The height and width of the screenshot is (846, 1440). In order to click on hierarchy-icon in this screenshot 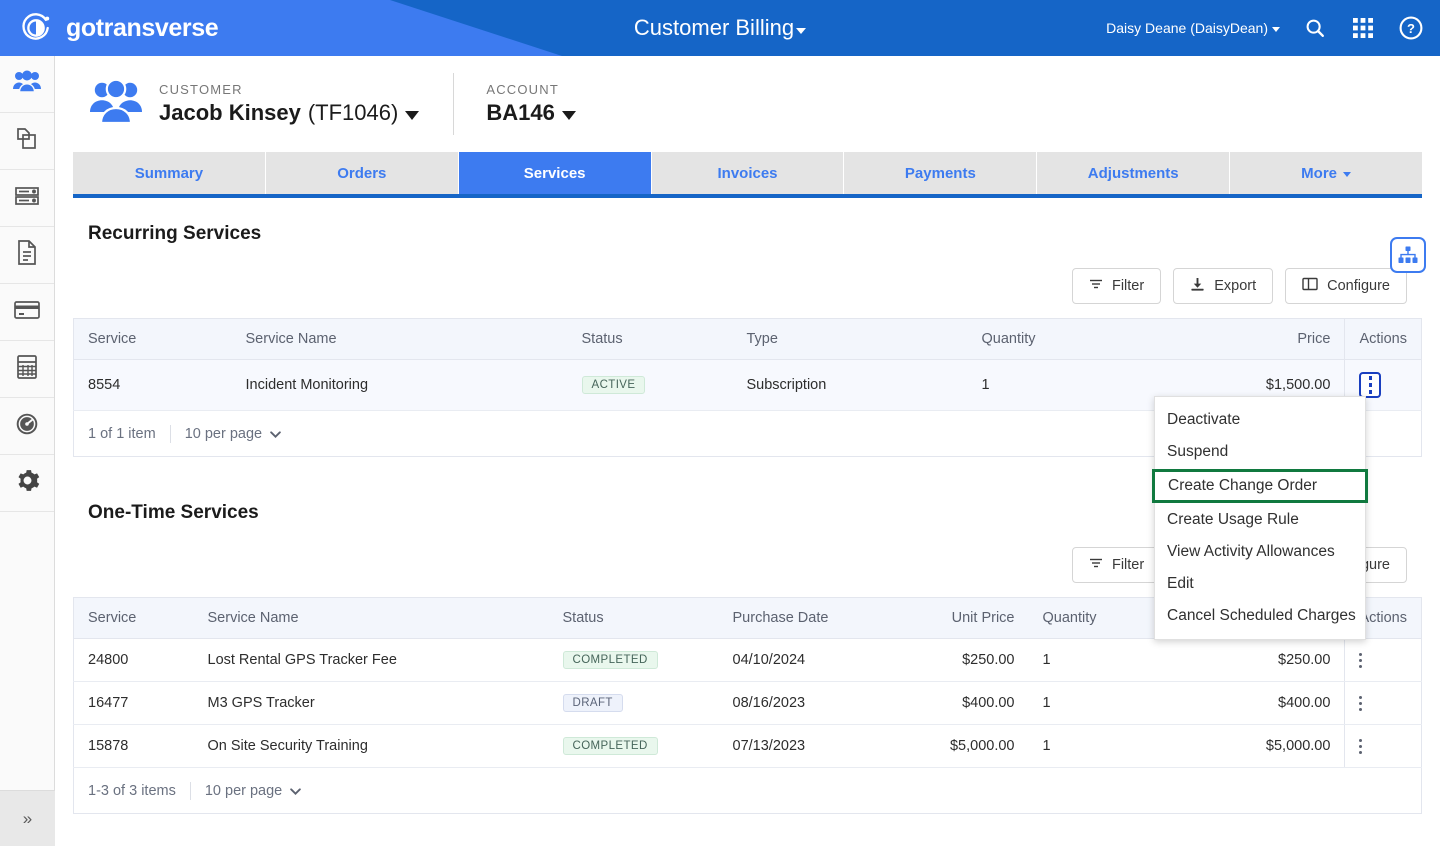, I will do `click(1408, 255)`.